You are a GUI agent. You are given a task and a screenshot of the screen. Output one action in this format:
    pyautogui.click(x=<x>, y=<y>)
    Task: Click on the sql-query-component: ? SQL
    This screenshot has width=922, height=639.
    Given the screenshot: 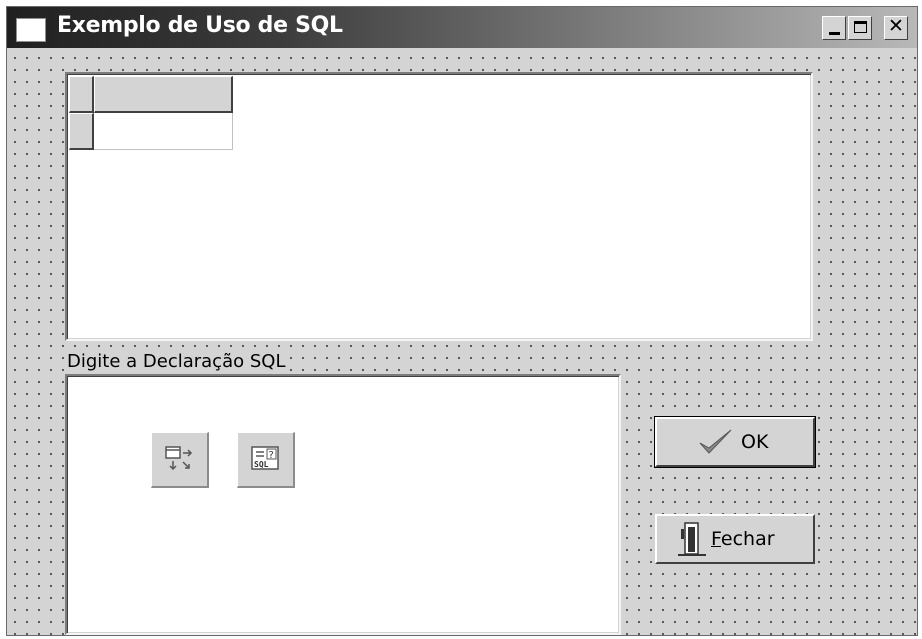 What is the action you would take?
    pyautogui.click(x=266, y=460)
    